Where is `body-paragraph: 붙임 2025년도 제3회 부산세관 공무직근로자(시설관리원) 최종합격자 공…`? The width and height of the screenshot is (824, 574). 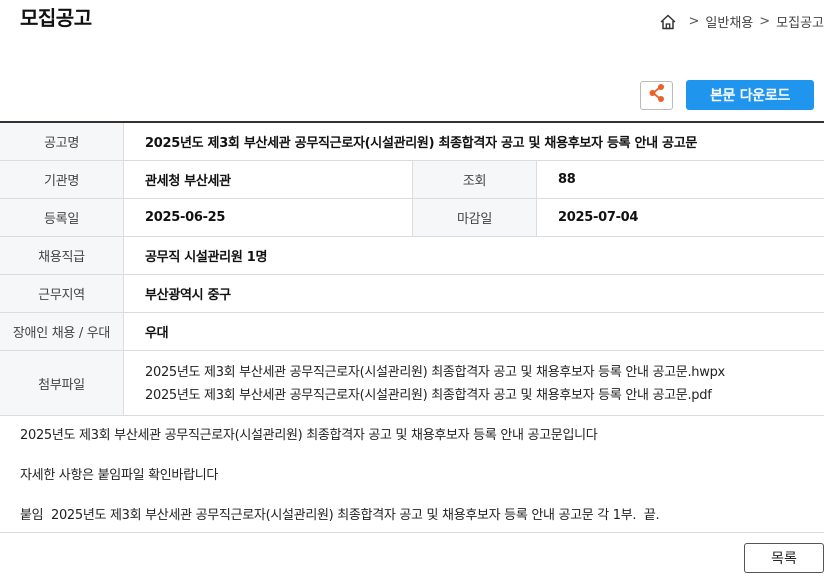 body-paragraph: 붙임 2025년도 제3회 부산세관 공무직근로자(시설관리원) 최종합격자 공… is located at coordinates (340, 515).